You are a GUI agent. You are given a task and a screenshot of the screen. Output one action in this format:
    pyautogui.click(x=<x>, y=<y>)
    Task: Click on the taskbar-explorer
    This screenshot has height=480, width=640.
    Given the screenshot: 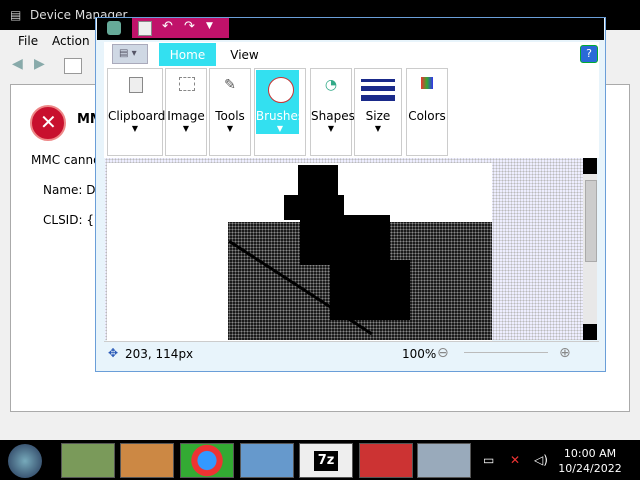 What is the action you would take?
    pyautogui.click(x=88, y=460)
    